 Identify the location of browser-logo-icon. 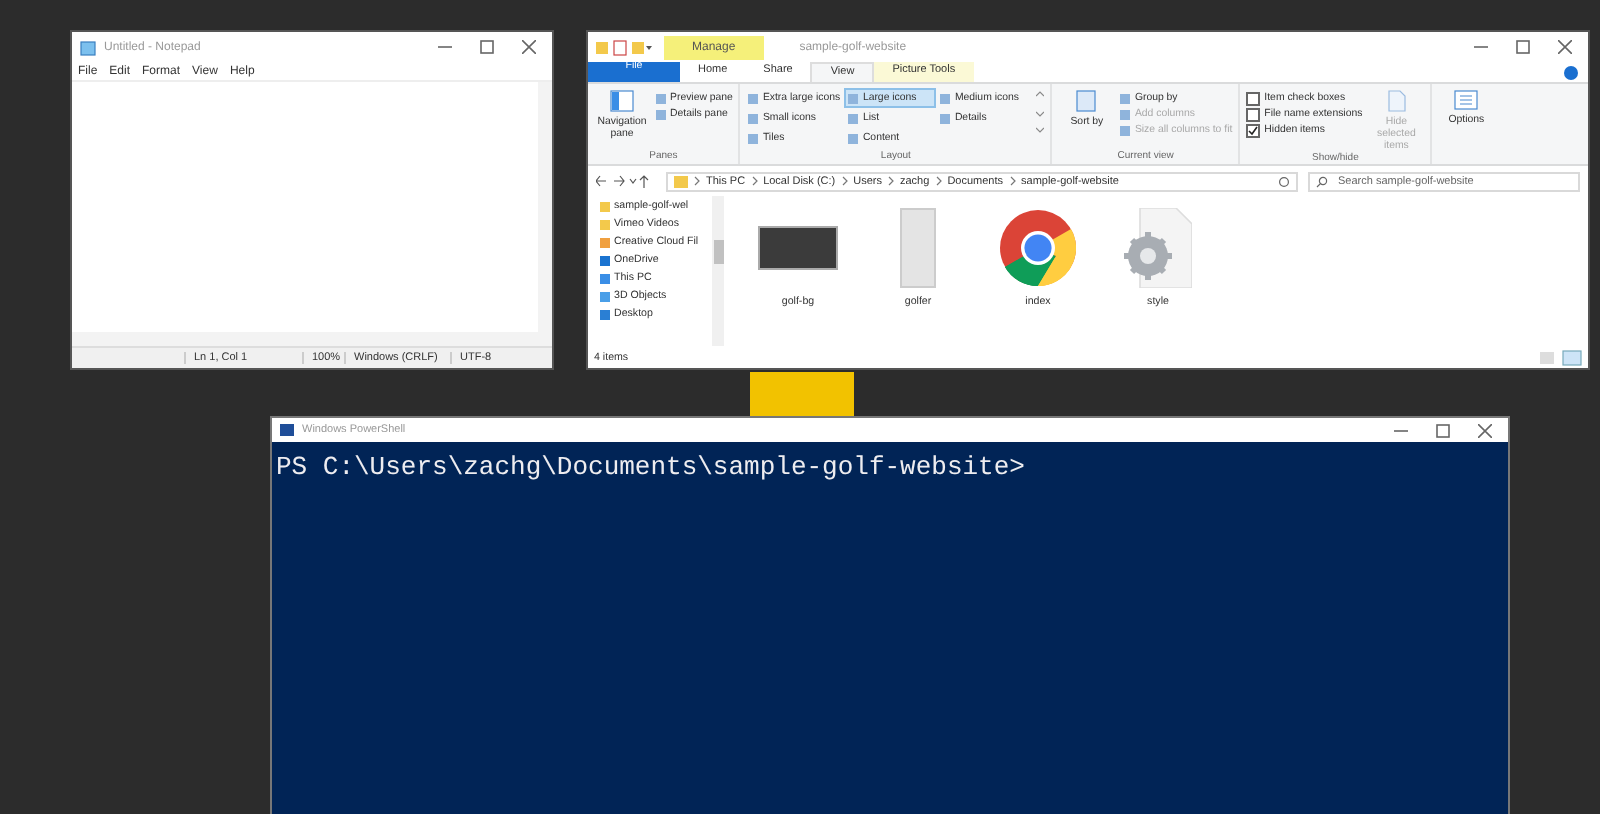
(1038, 248).